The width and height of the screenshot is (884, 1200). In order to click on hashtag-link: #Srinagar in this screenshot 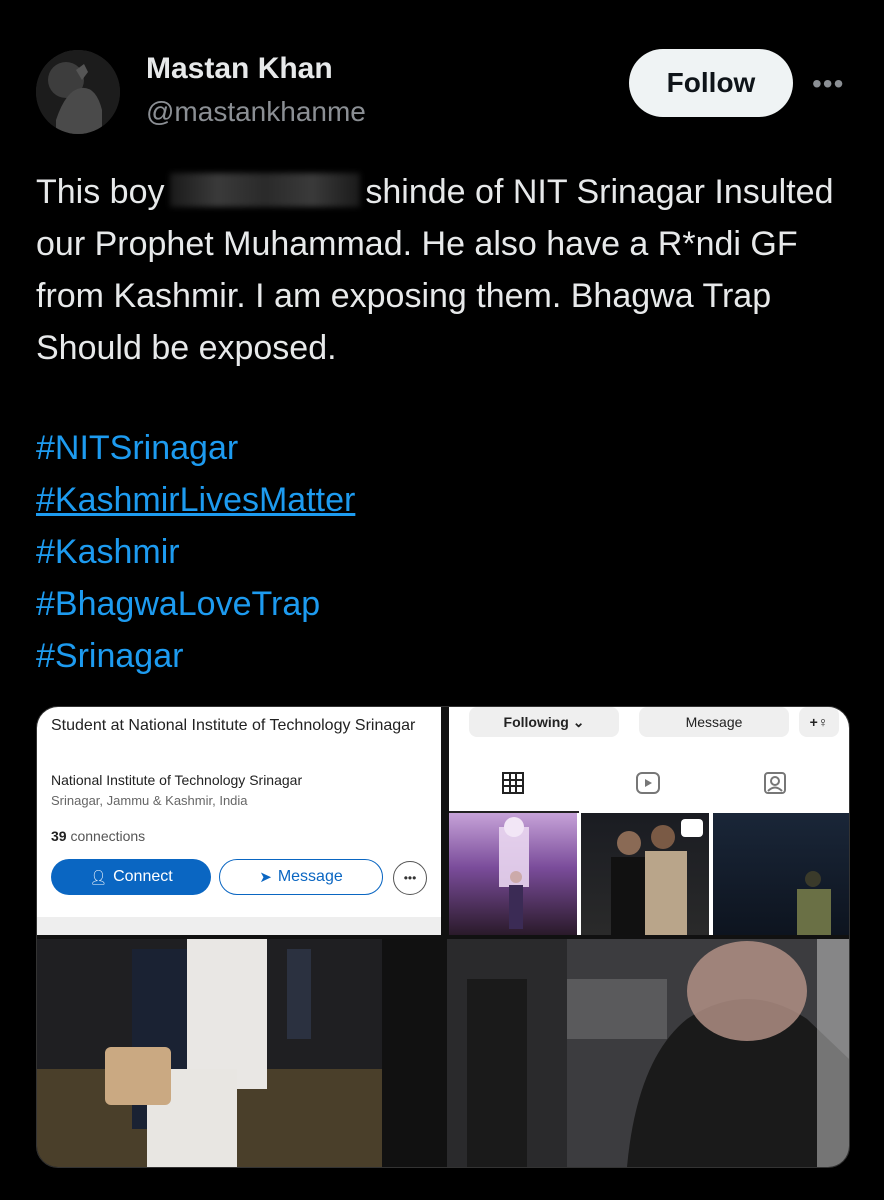, I will do `click(195, 656)`.